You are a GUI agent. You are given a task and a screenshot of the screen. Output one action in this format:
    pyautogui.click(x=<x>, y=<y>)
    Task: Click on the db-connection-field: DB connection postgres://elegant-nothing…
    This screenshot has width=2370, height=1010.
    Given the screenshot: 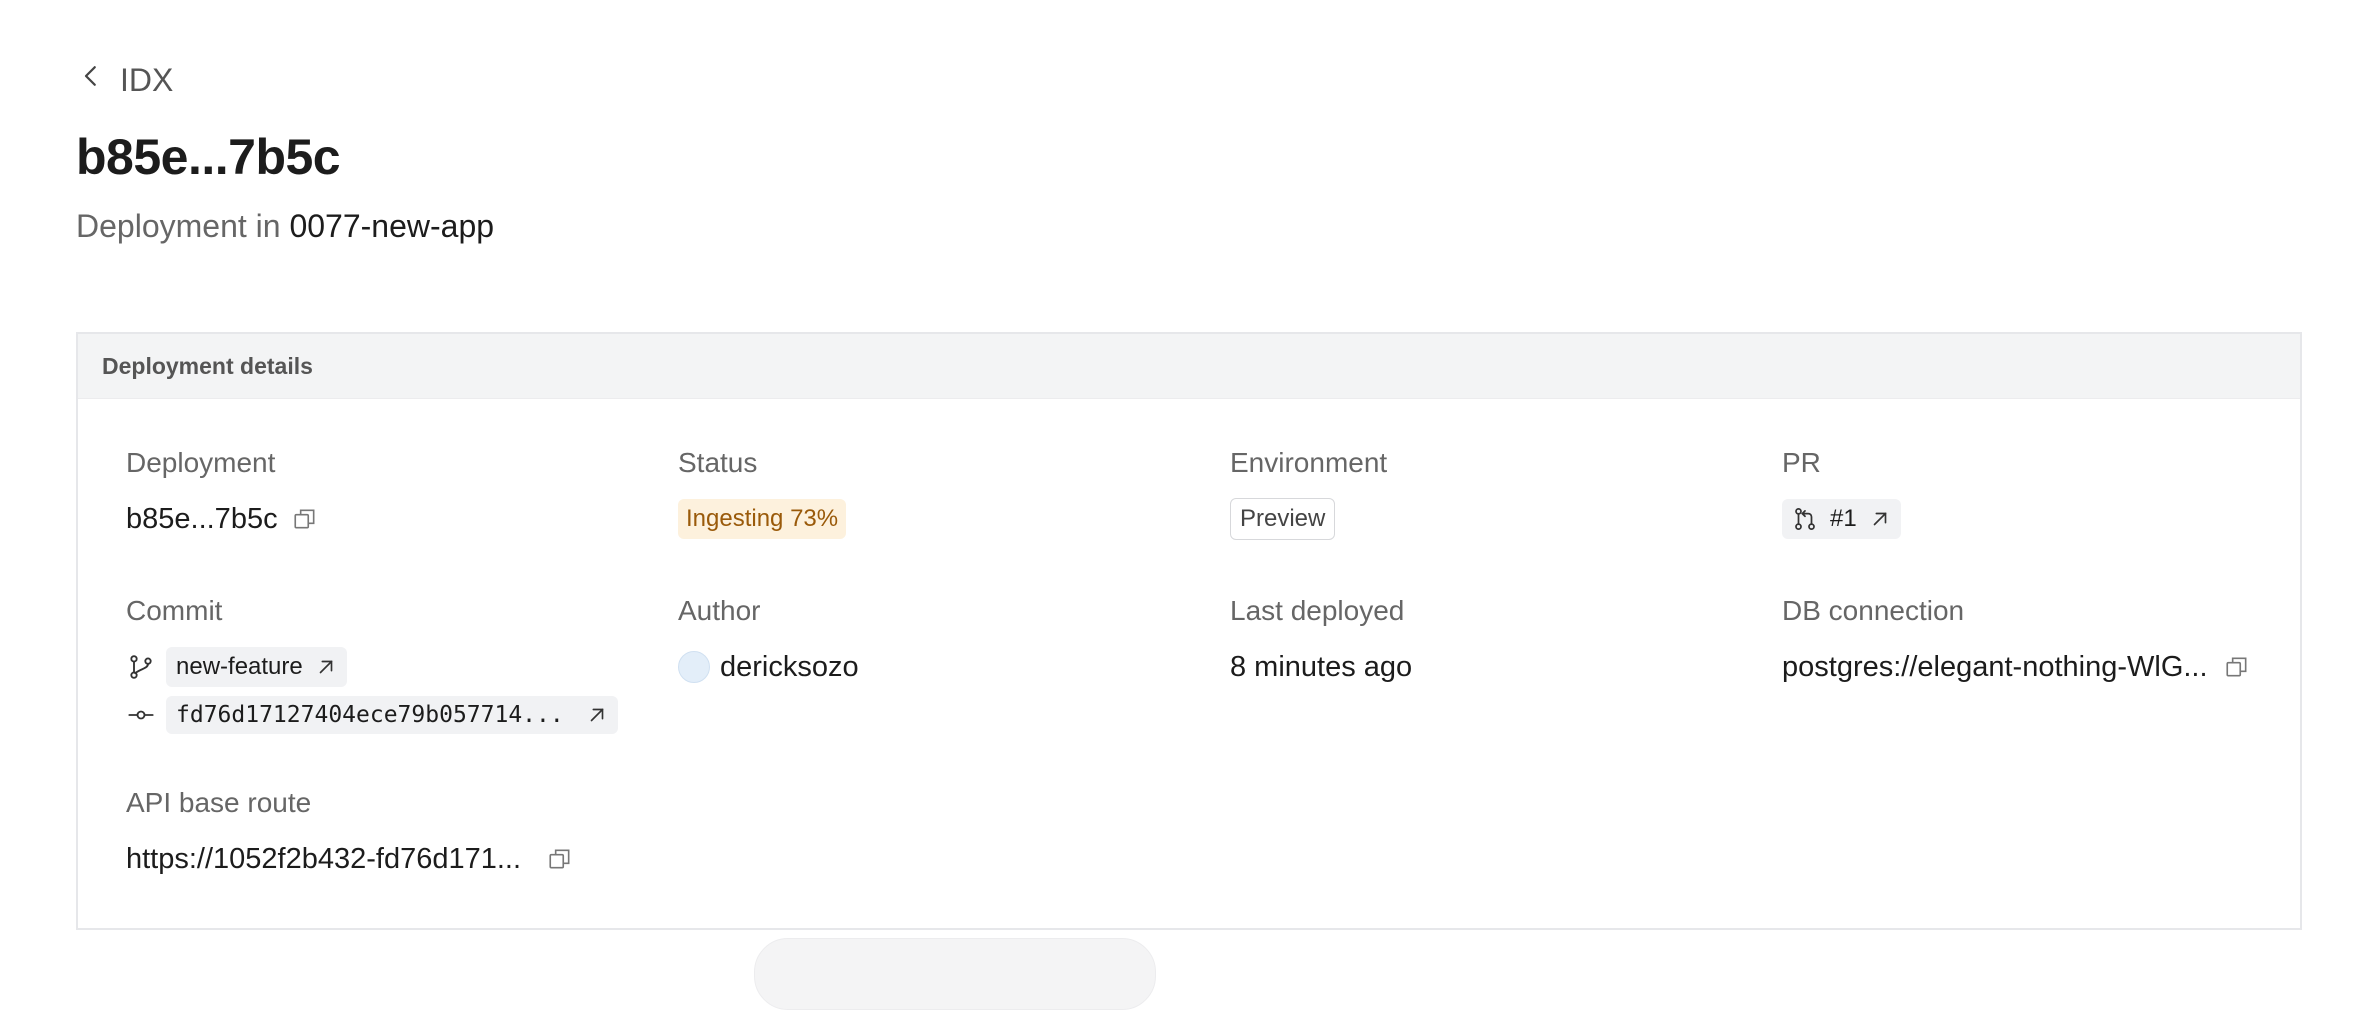 What is the action you would take?
    pyautogui.click(x=2016, y=640)
    